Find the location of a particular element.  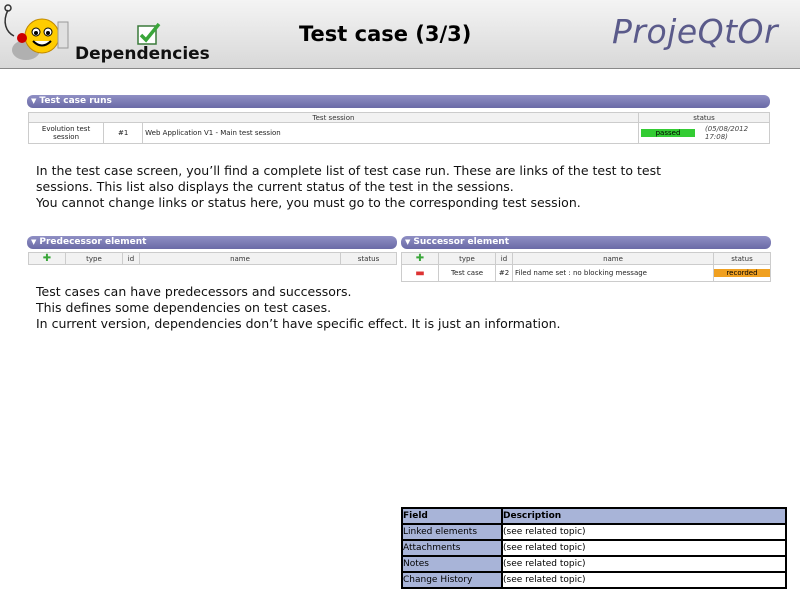

section-label: Dependencies is located at coordinates (142, 54).